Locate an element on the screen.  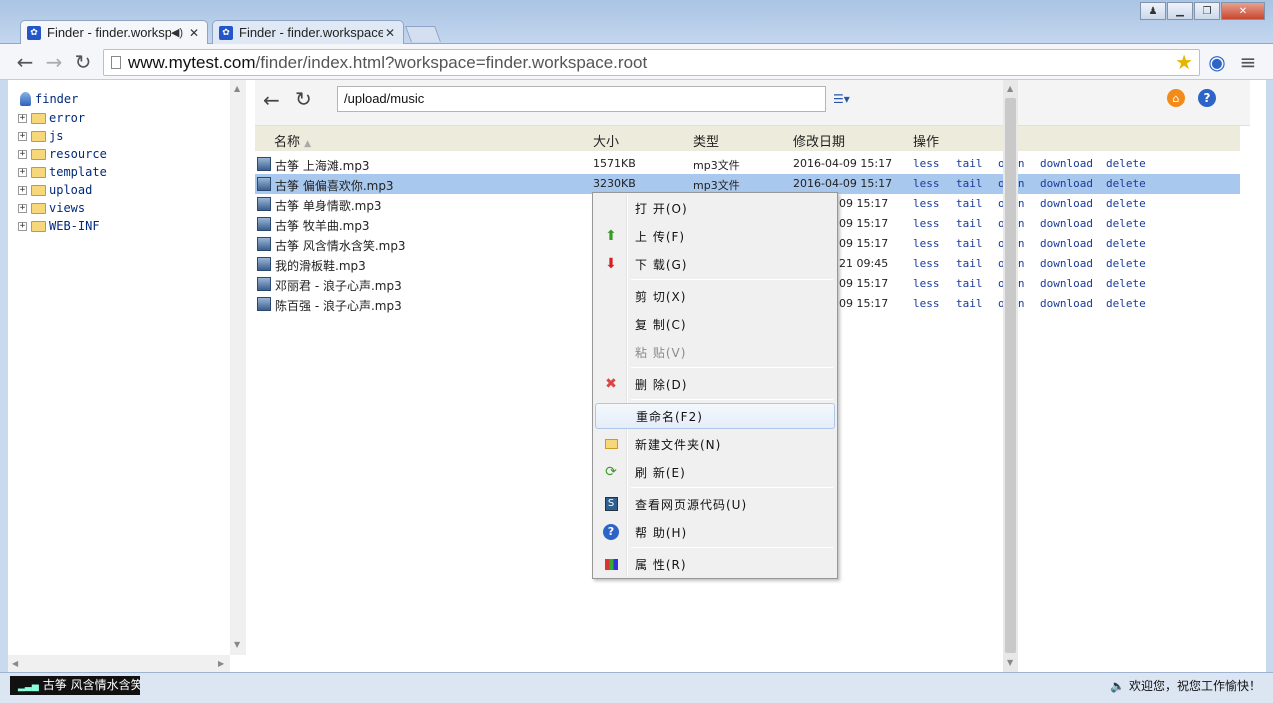
tree-item-web-inf: + WEB-INF is located at coordinates (59, 226).